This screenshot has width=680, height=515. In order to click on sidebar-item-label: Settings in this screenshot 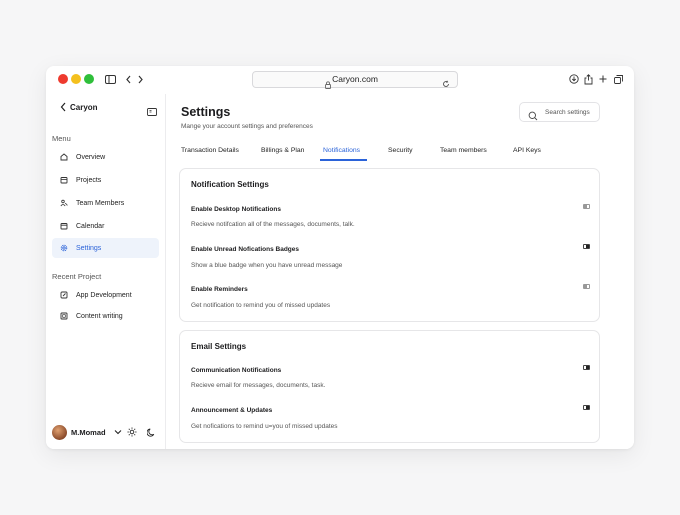, I will do `click(89, 248)`.